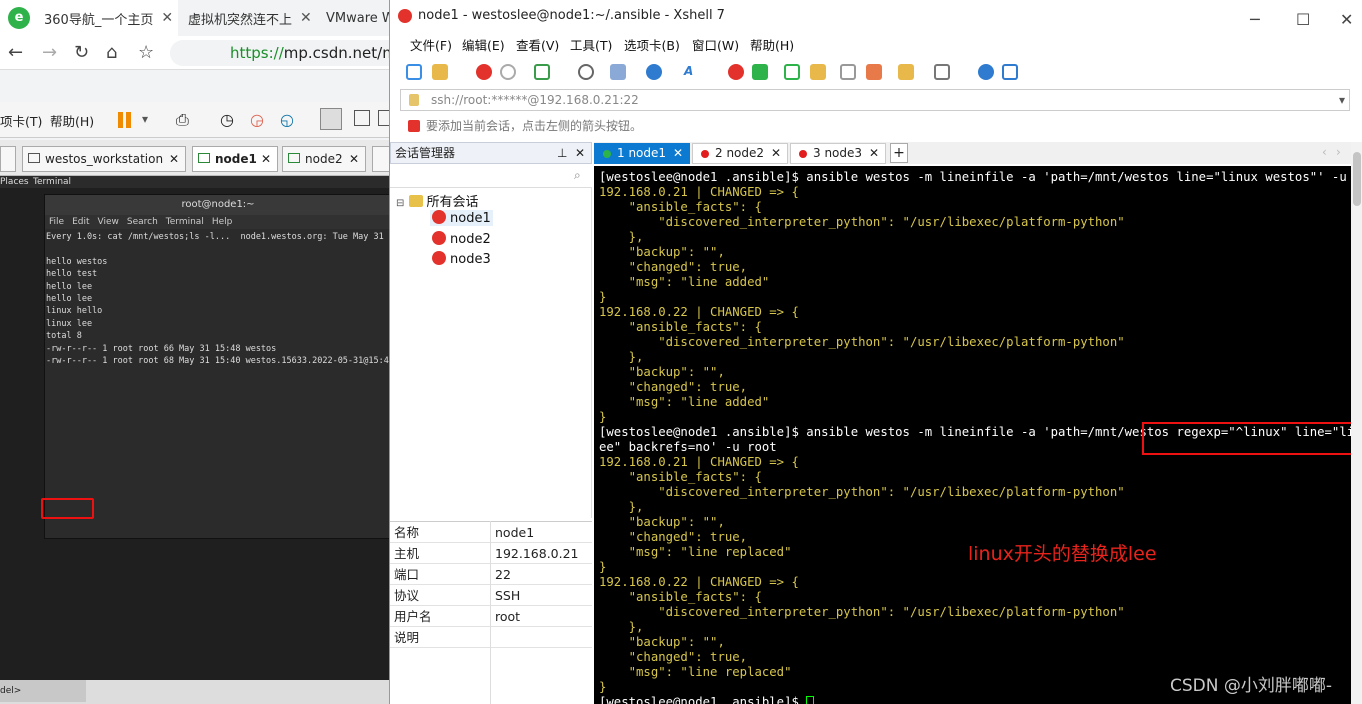 This screenshot has width=1362, height=704. What do you see at coordinates (49, 52) in the screenshot?
I see `forward-icon: →` at bounding box center [49, 52].